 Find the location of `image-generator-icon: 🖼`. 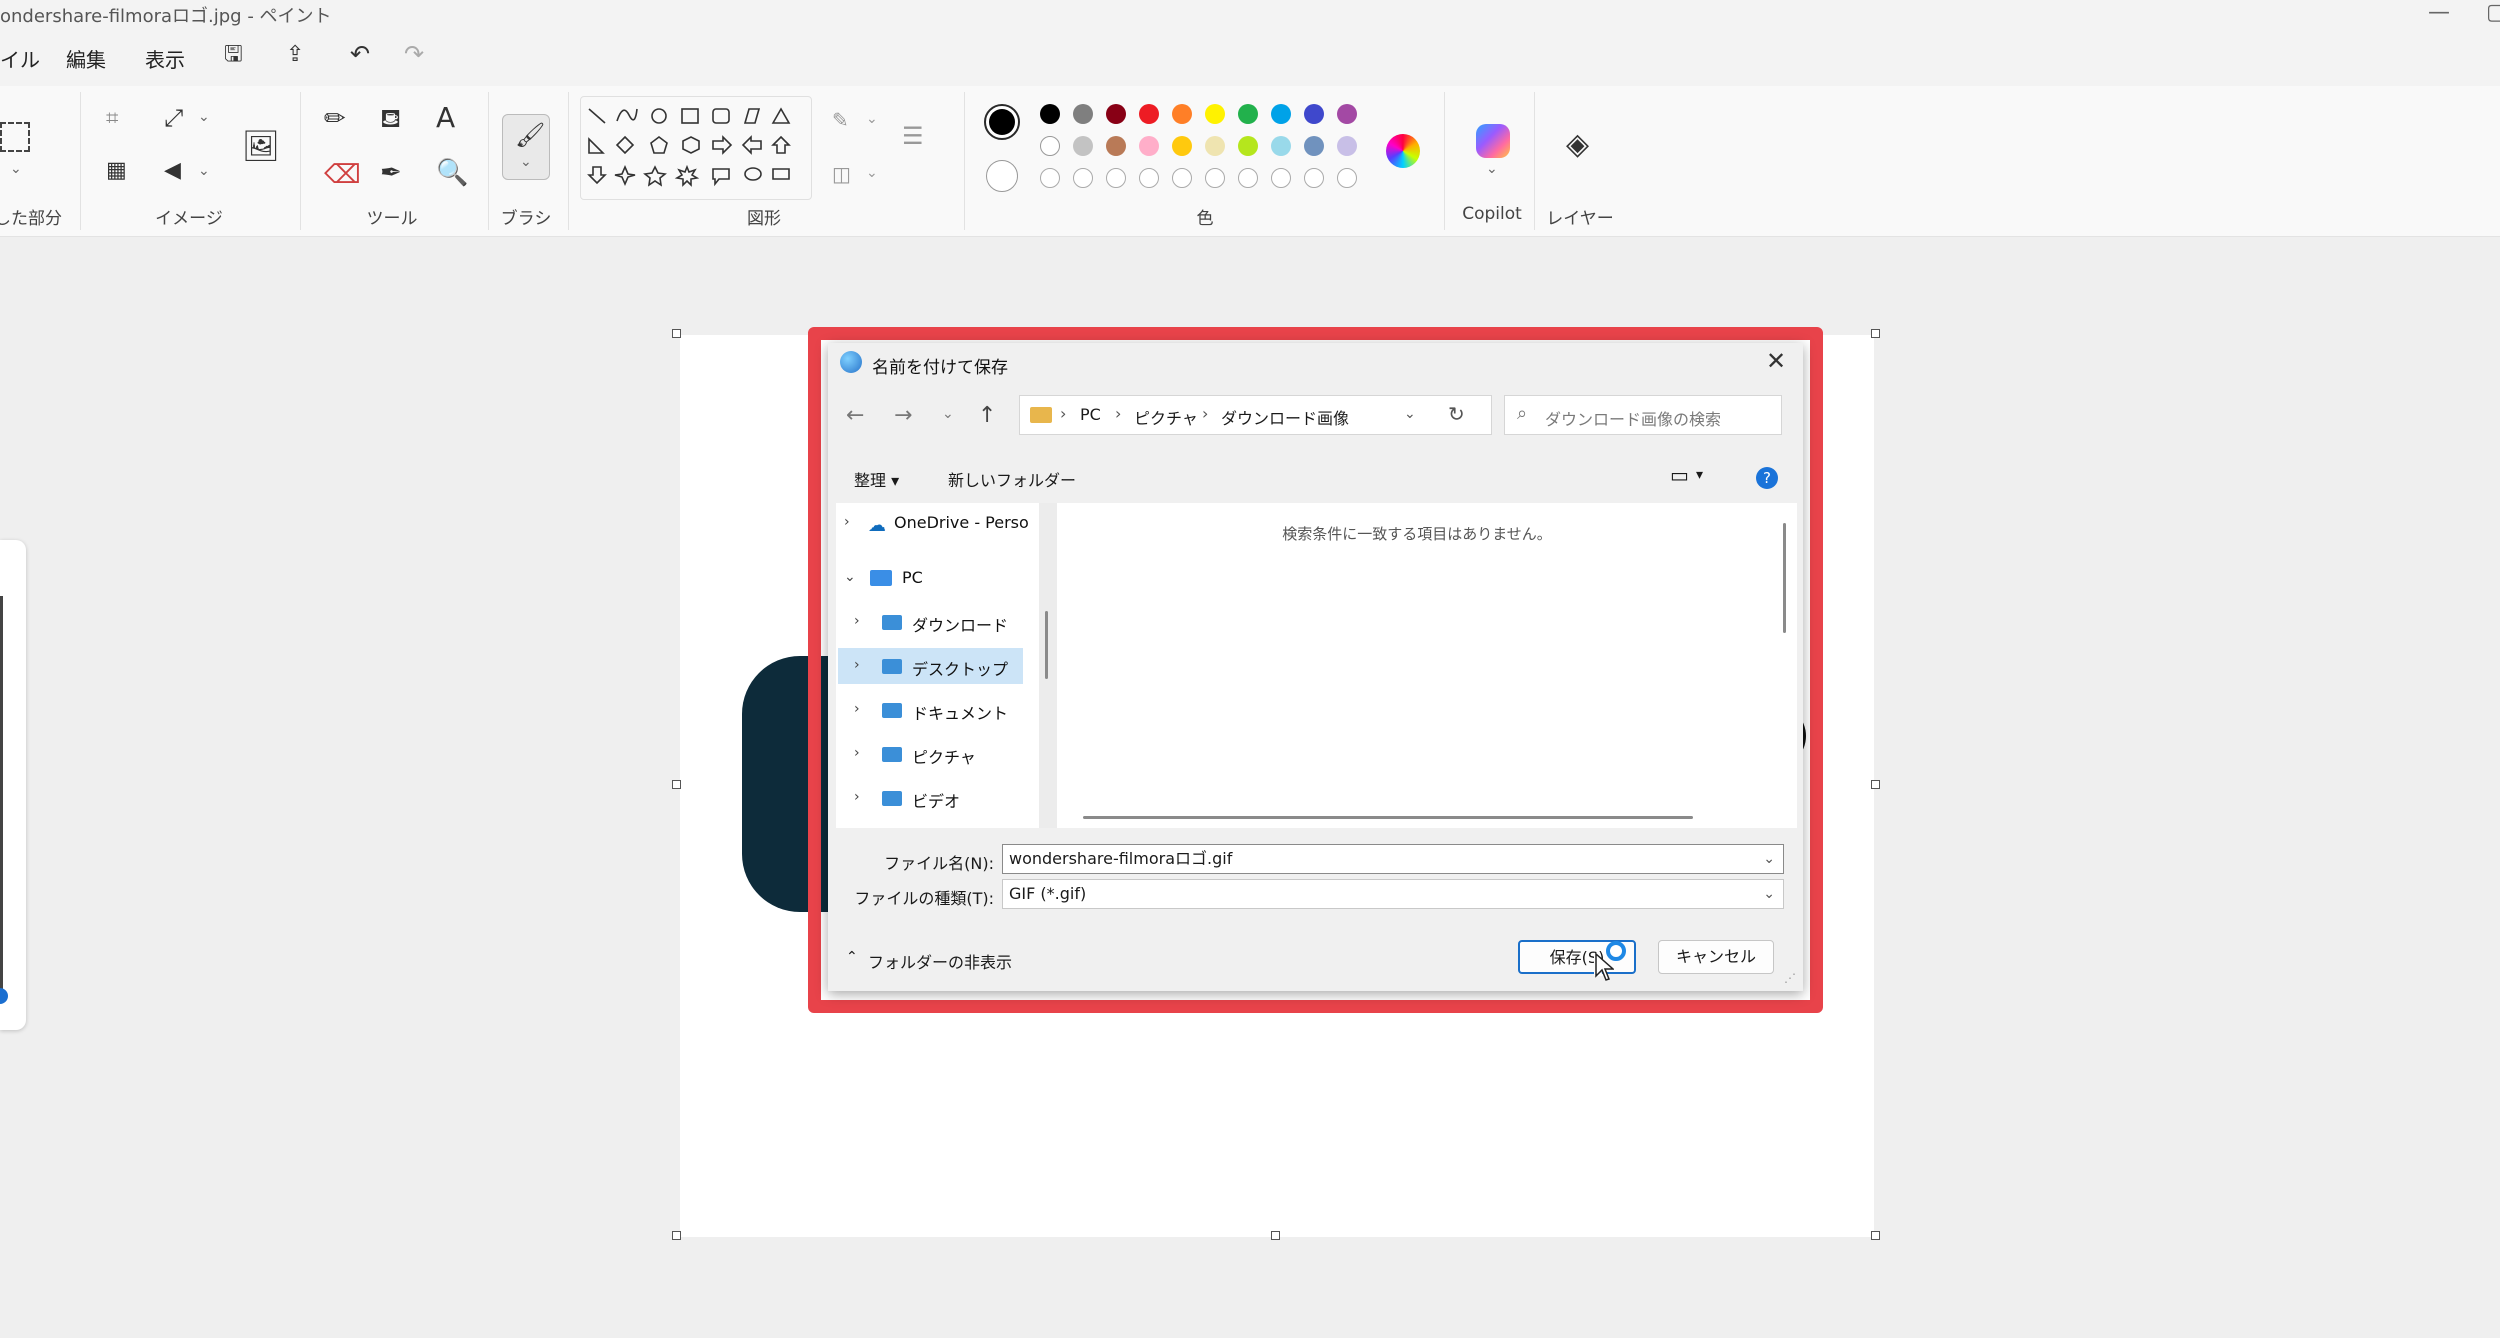

image-generator-icon: 🖼 is located at coordinates (261, 147).